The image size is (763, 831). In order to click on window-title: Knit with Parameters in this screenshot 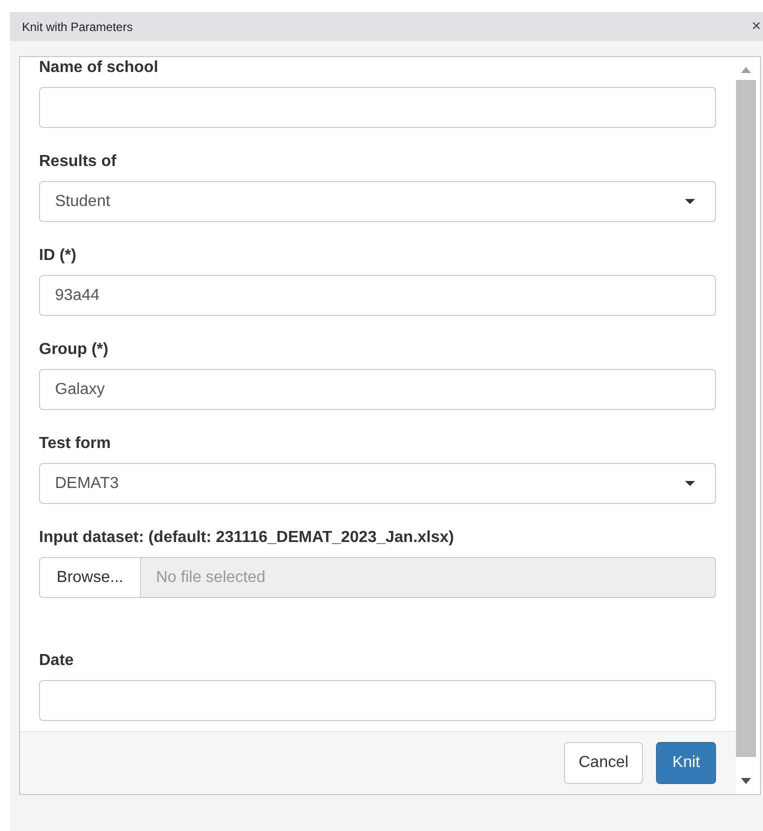, I will do `click(77, 27)`.